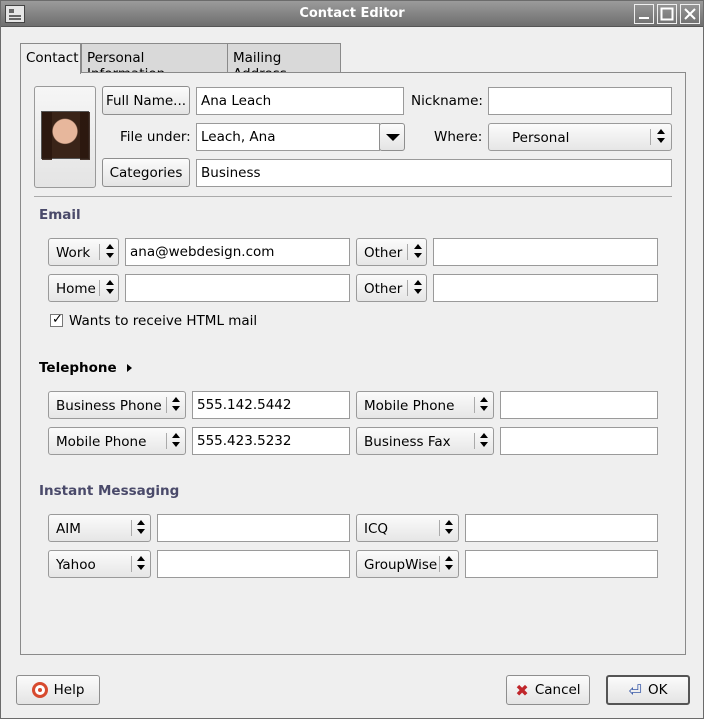 This screenshot has height=719, width=704. I want to click on email-type-select-2: Other, so click(391, 252).